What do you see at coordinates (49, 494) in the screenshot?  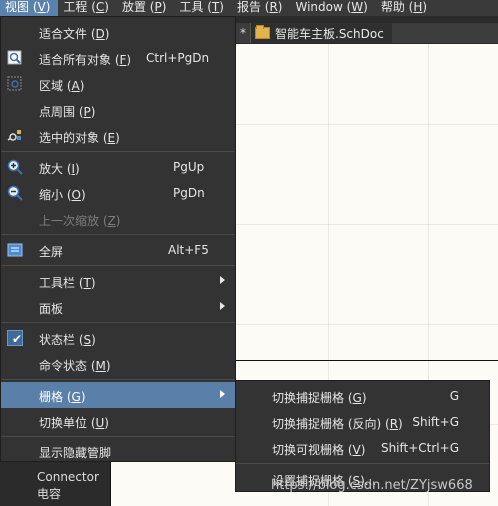 I see `panel-text-capacitor: 电容` at bounding box center [49, 494].